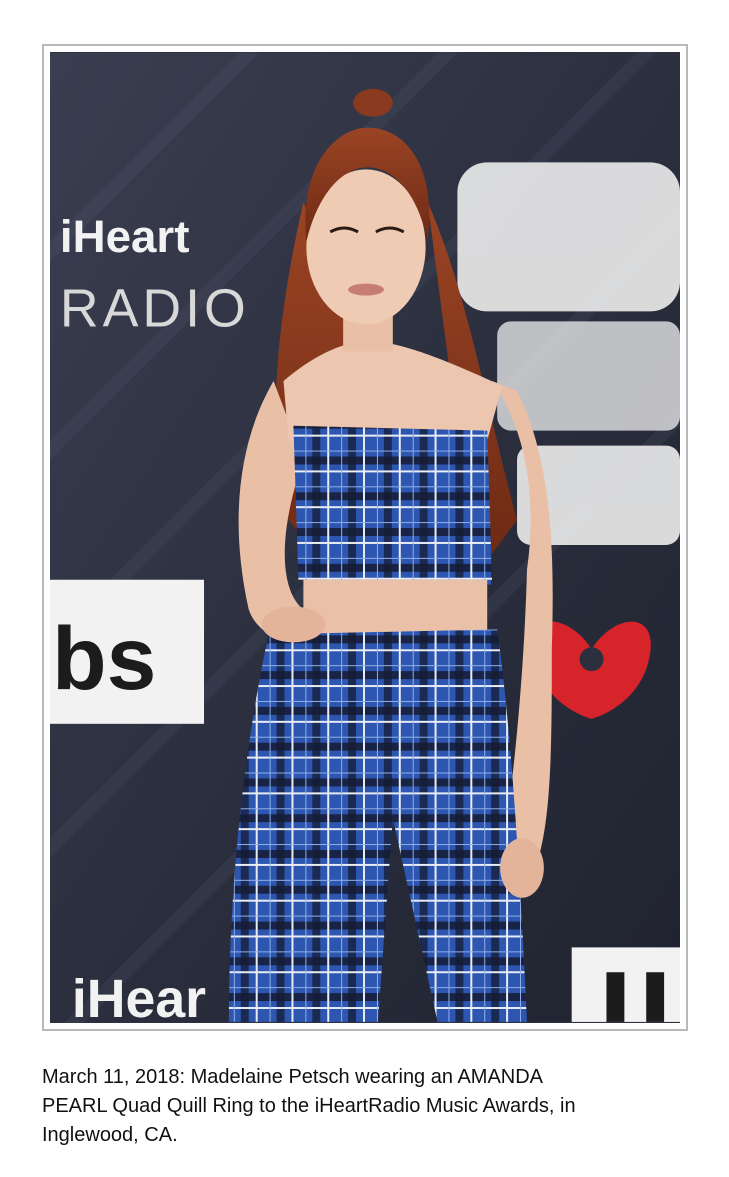 This screenshot has width=729, height=1177. I want to click on caption-line-3: Inglewood, CA., so click(110, 1135).